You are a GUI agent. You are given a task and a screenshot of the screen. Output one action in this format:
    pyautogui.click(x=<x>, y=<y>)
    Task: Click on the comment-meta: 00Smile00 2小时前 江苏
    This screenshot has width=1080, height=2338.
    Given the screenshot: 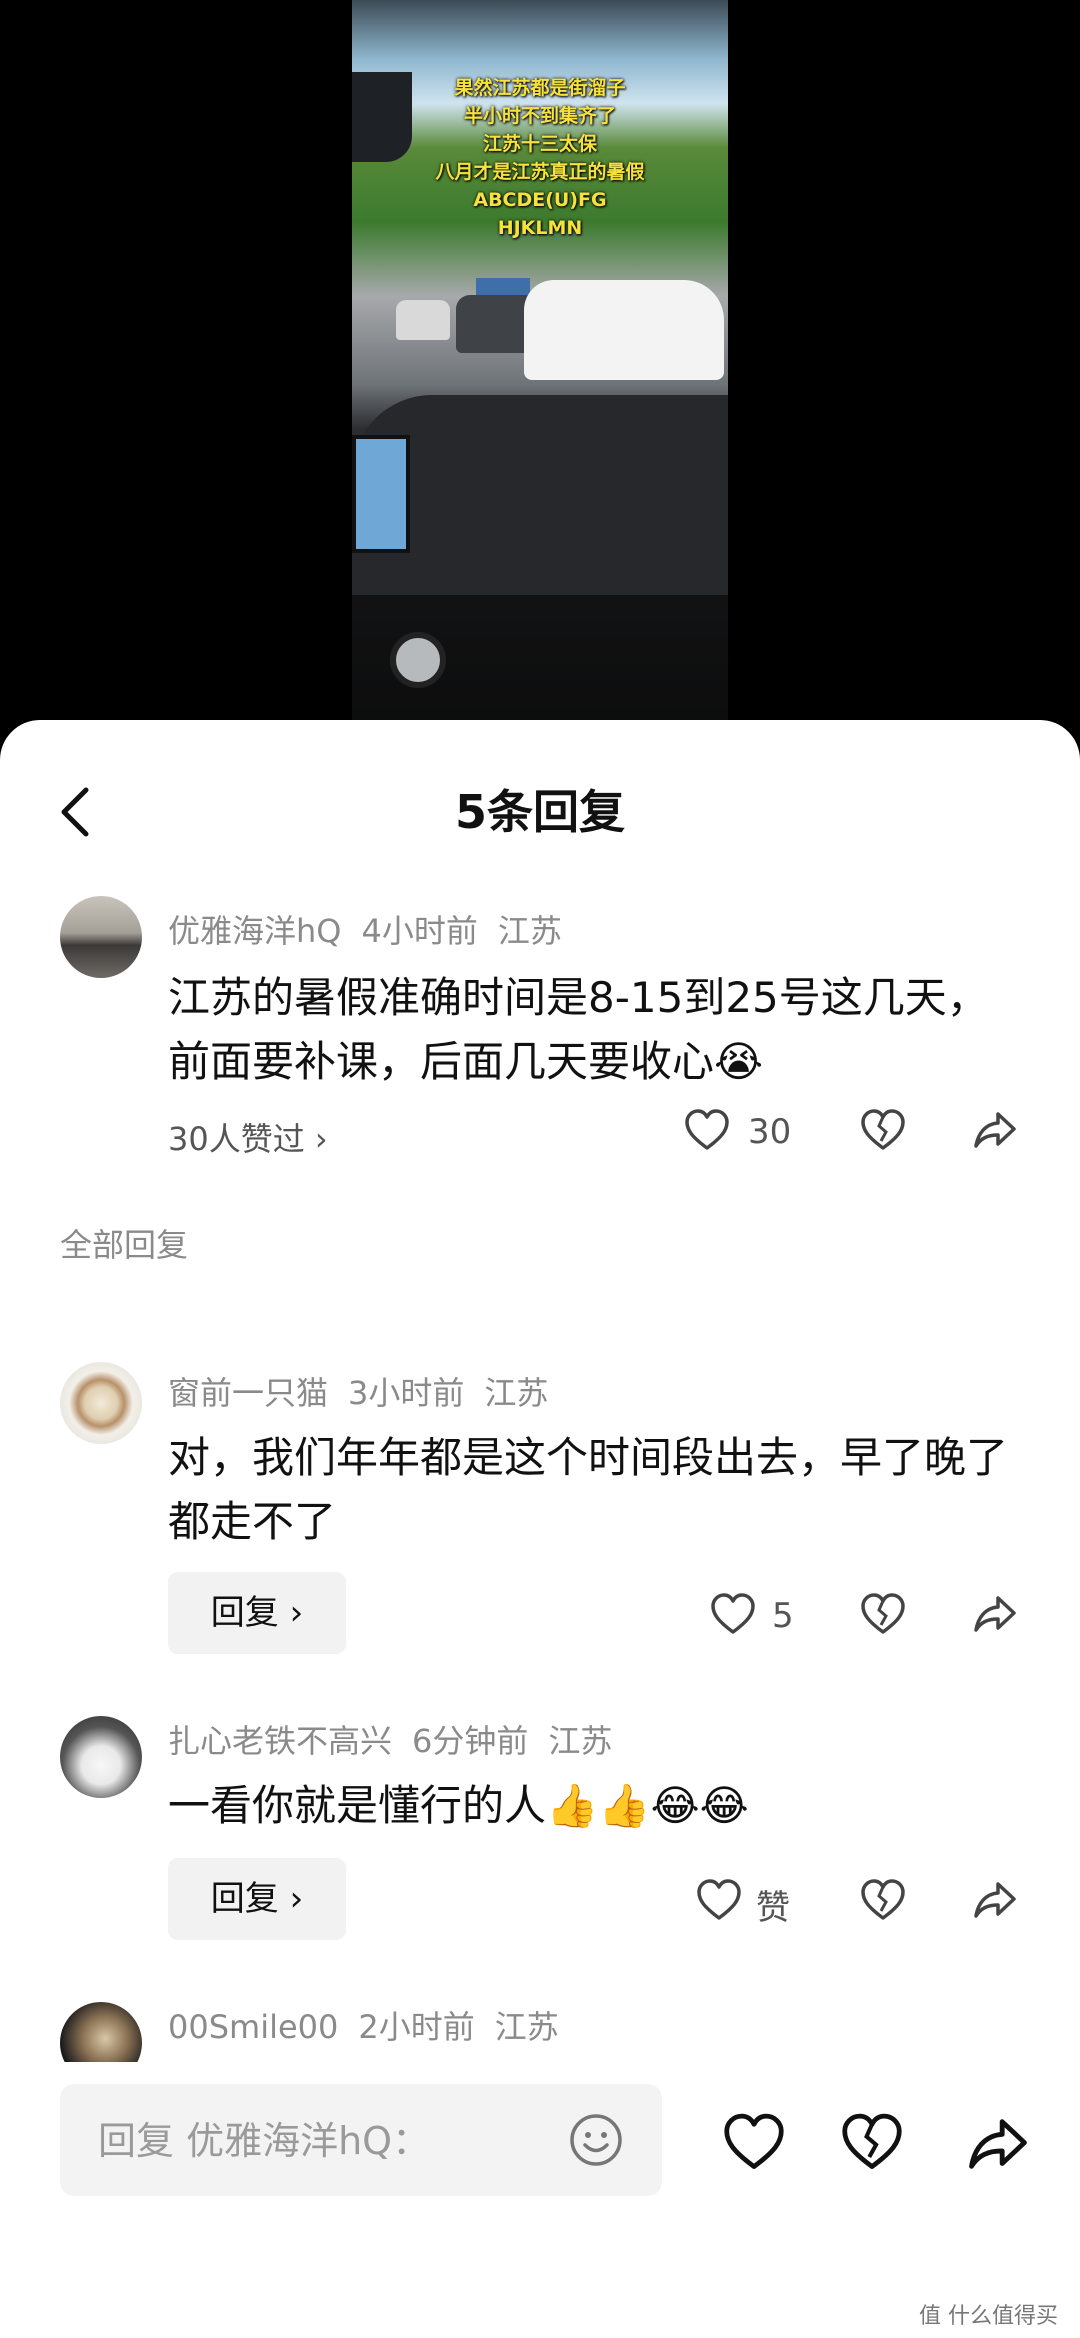 What is the action you would take?
    pyautogui.click(x=373, y=2025)
    